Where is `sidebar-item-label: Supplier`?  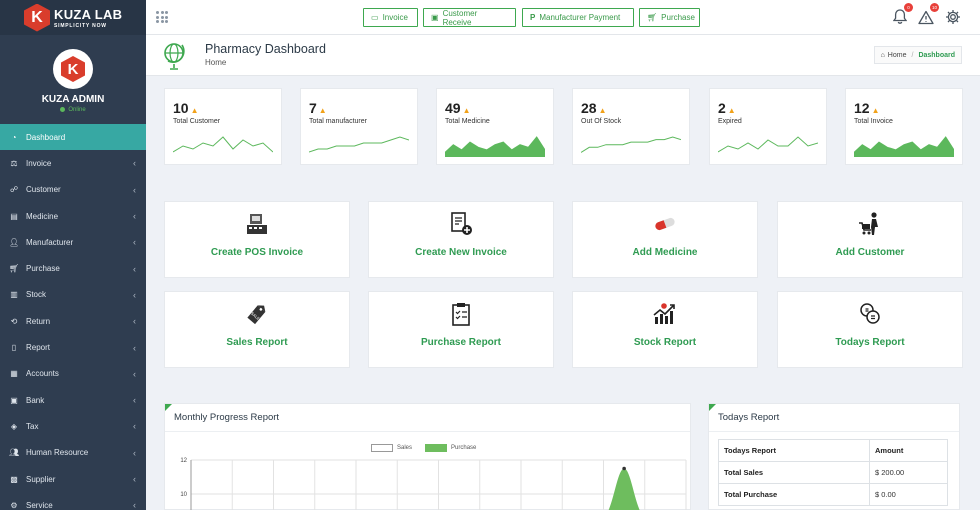 sidebar-item-label: Supplier is located at coordinates (41, 479).